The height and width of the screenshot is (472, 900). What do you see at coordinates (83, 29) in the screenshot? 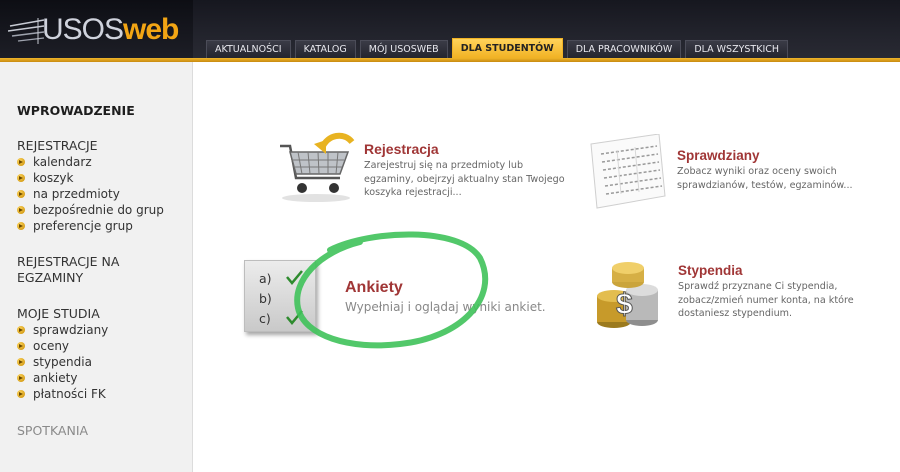
I see `logo-text-usos: USOS` at bounding box center [83, 29].